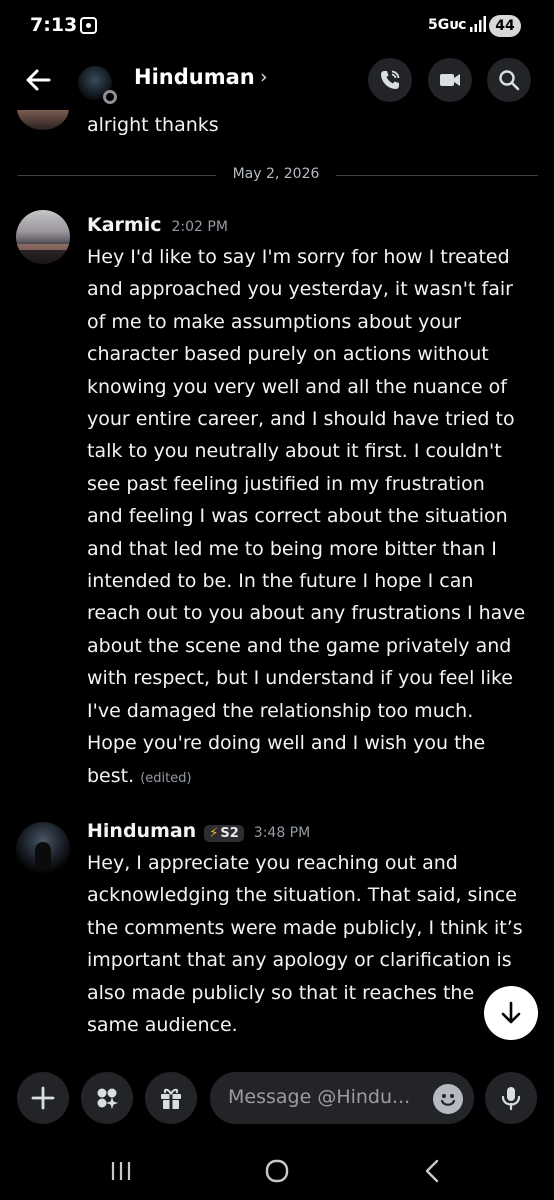 This screenshot has height=1200, width=554. I want to click on add-attachment-button, so click(43, 1098).